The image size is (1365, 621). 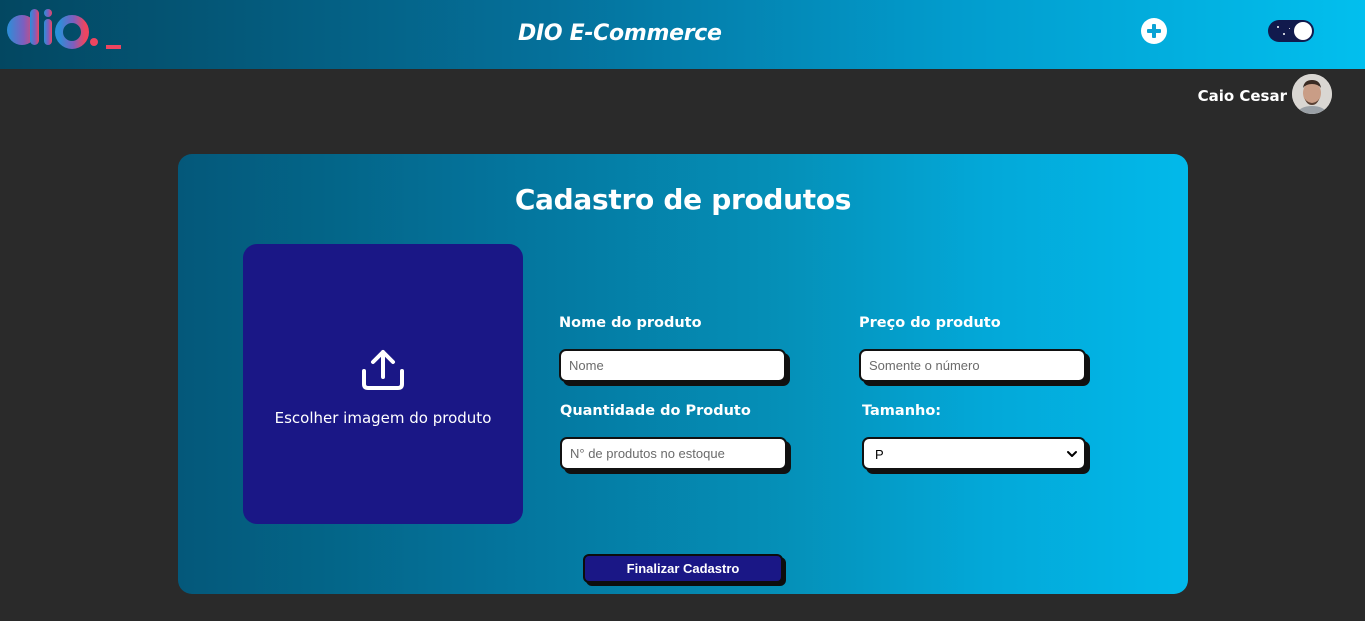 What do you see at coordinates (620, 33) in the screenshot?
I see `app-title: DIO E-Commerce` at bounding box center [620, 33].